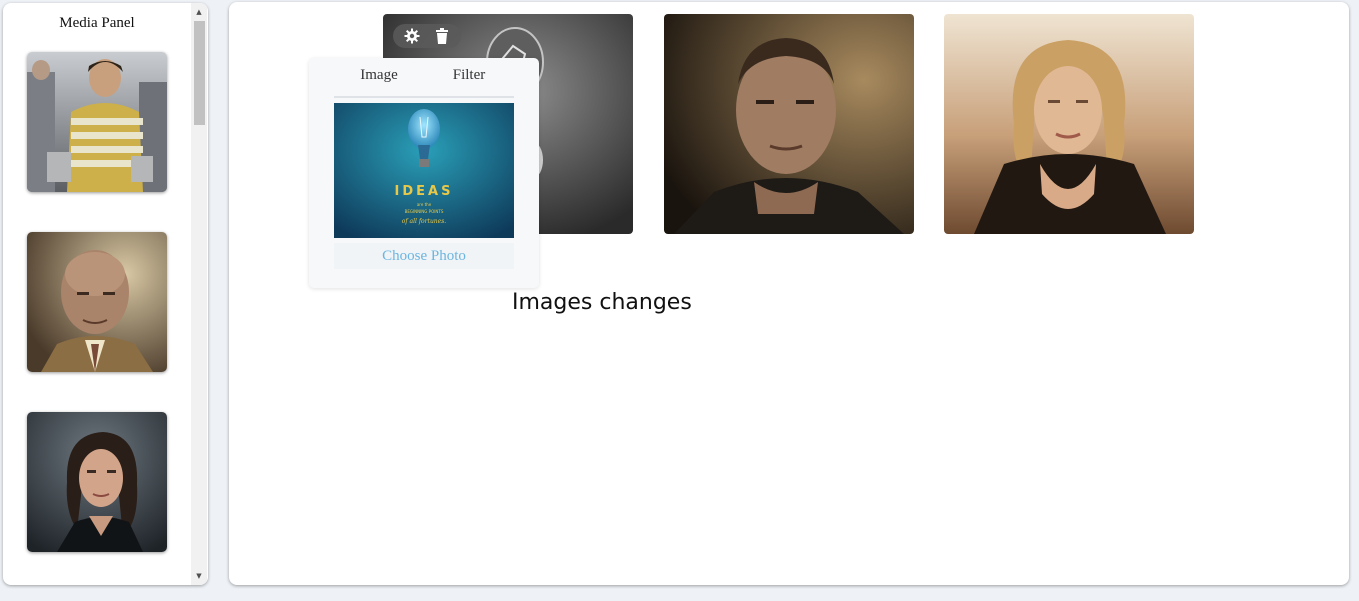  What do you see at coordinates (412, 36) in the screenshot?
I see `gear-icon` at bounding box center [412, 36].